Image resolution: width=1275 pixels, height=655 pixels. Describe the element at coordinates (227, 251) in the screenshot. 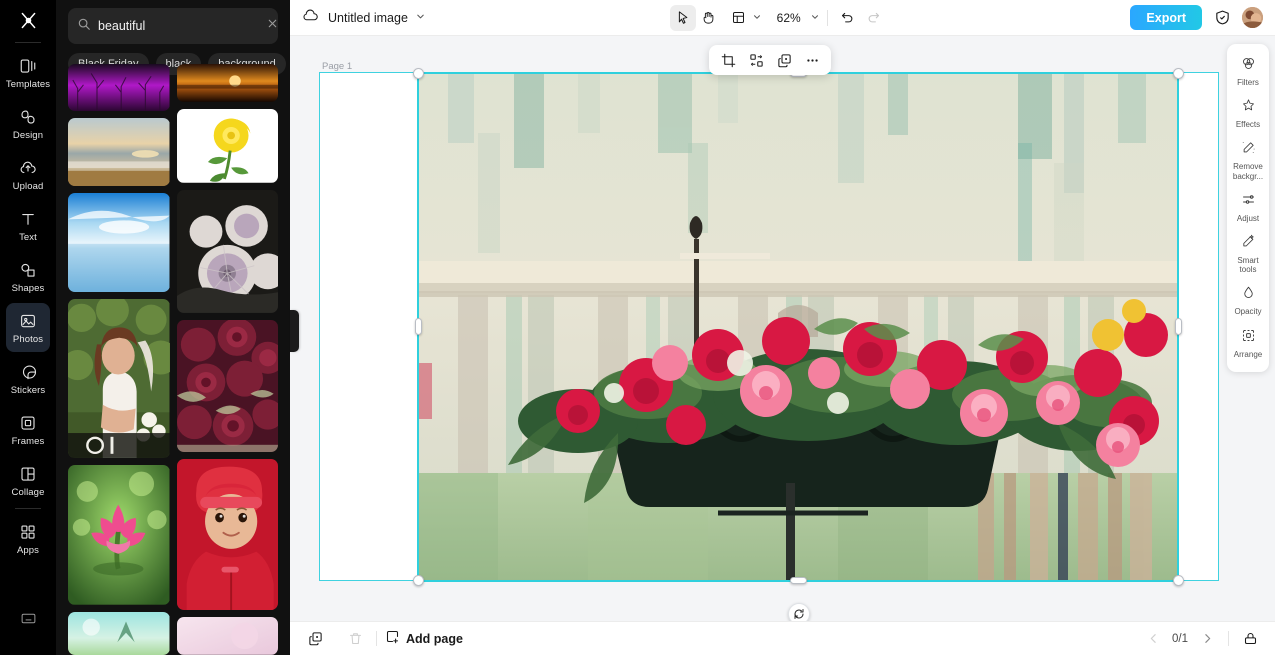

I see `white-chrysanthemum-thumb` at that location.